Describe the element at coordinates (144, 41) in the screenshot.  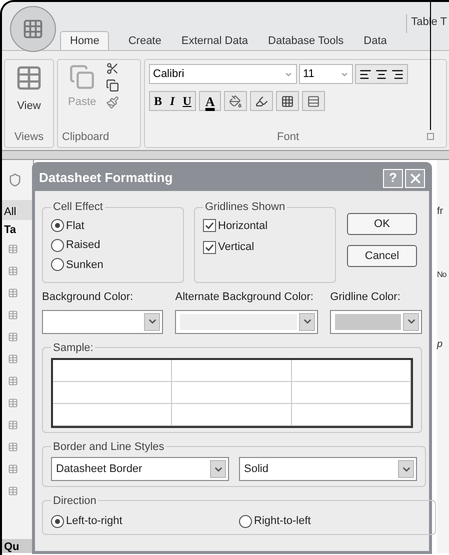
I see `ribbon-tab: Create` at that location.